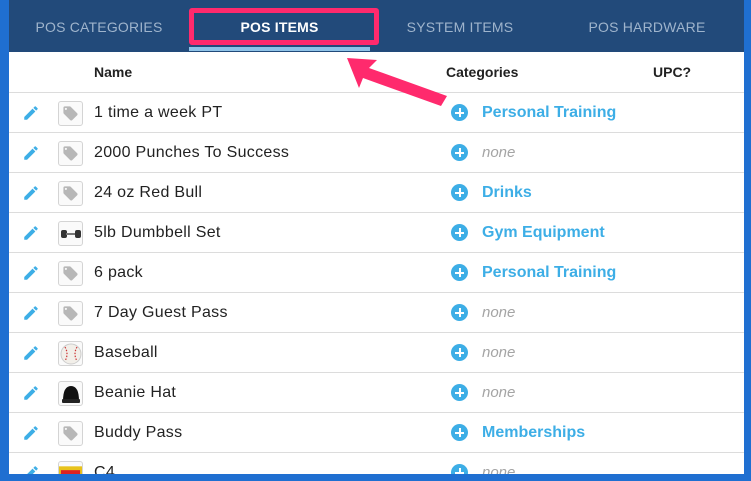  Describe the element at coordinates (460, 26) in the screenshot. I see `tab-system-items: SYSTEM ITEMS` at that location.